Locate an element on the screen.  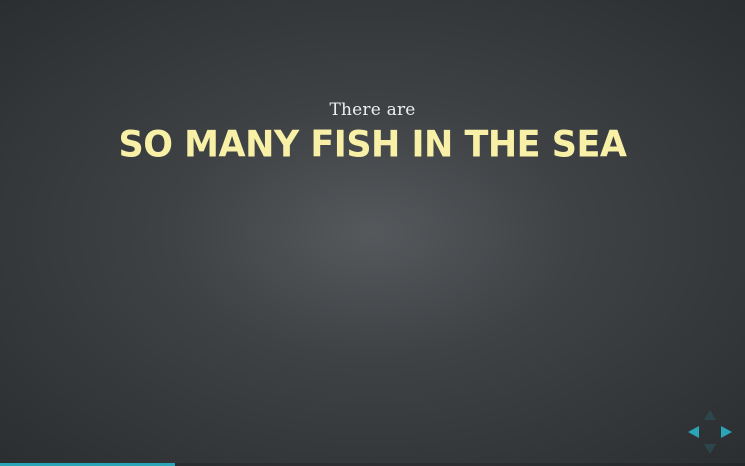
arrow-up-icon is located at coordinates (710, 415).